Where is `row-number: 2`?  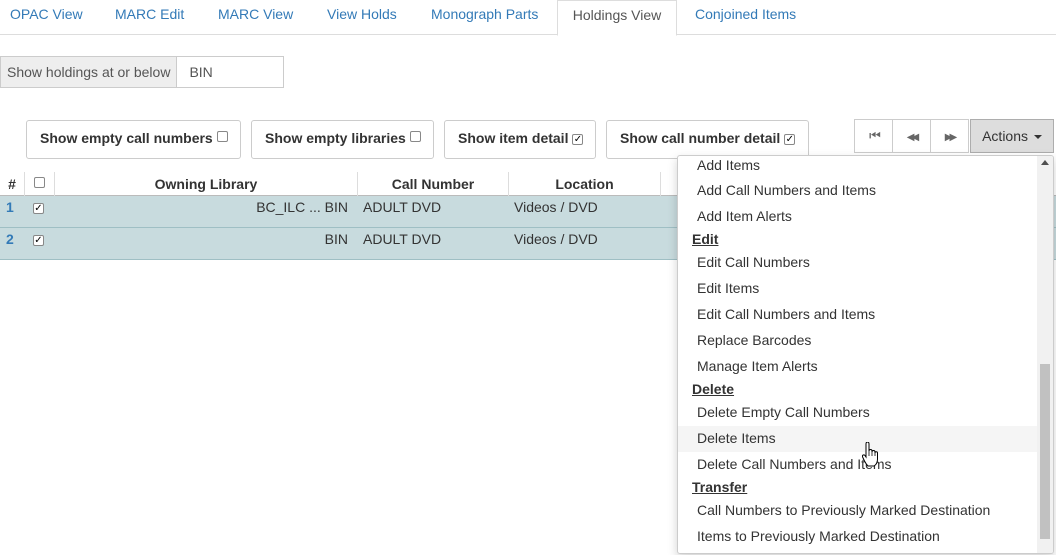
row-number: 2 is located at coordinates (10, 243).